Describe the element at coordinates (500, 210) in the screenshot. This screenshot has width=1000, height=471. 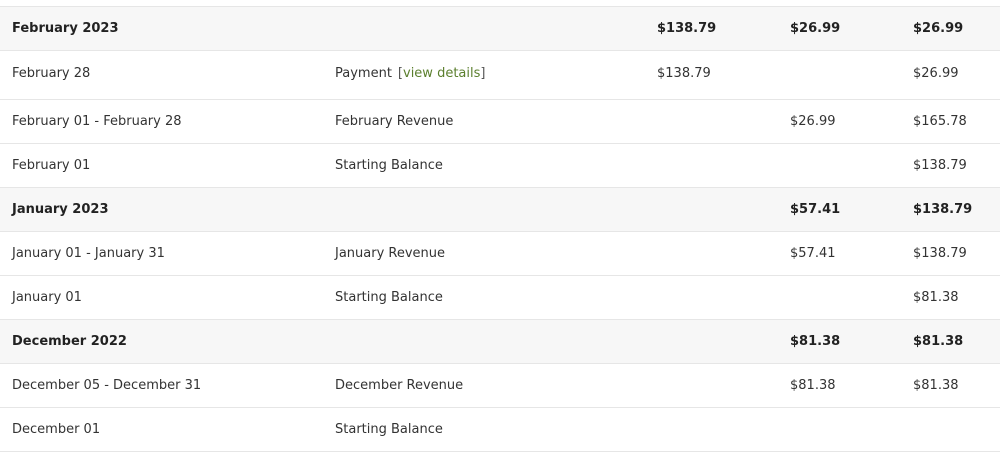
I see `group-row-january-2023: January 2023 $57.41 $138.79` at that location.